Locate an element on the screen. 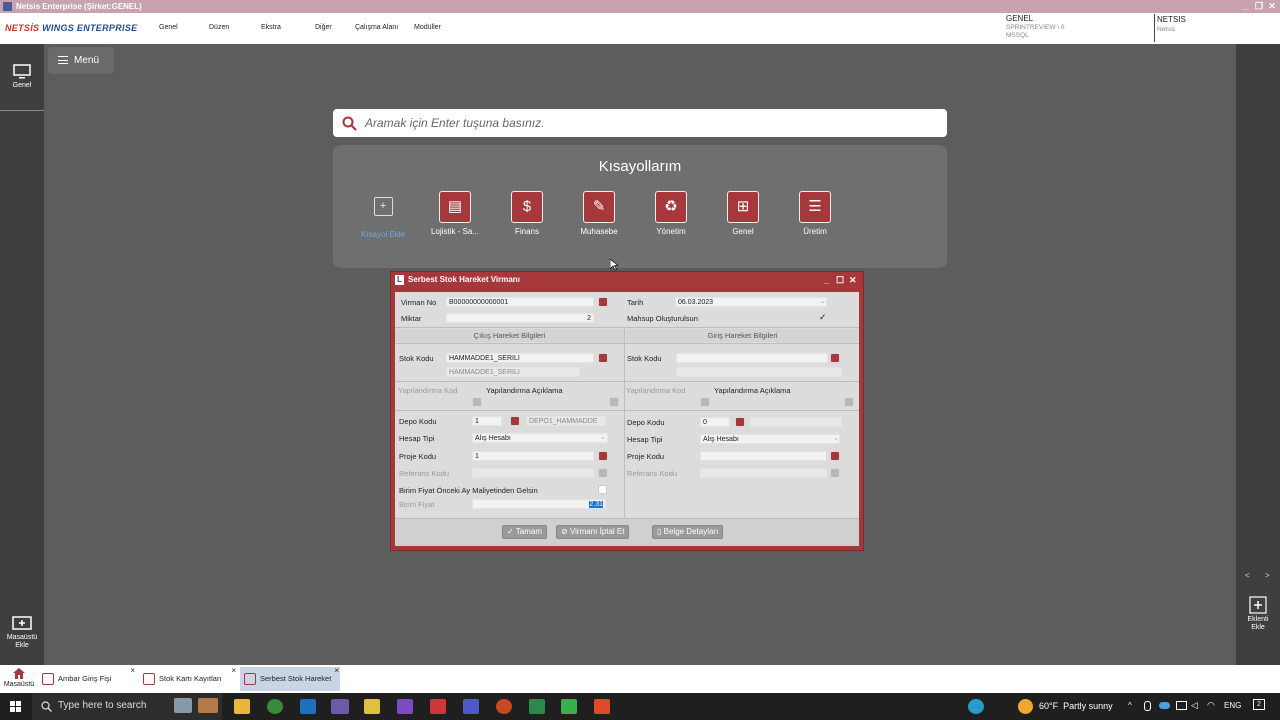 Image resolution: width=1280 pixels, height=720 pixels. file-explorer-icon is located at coordinates (242, 706).